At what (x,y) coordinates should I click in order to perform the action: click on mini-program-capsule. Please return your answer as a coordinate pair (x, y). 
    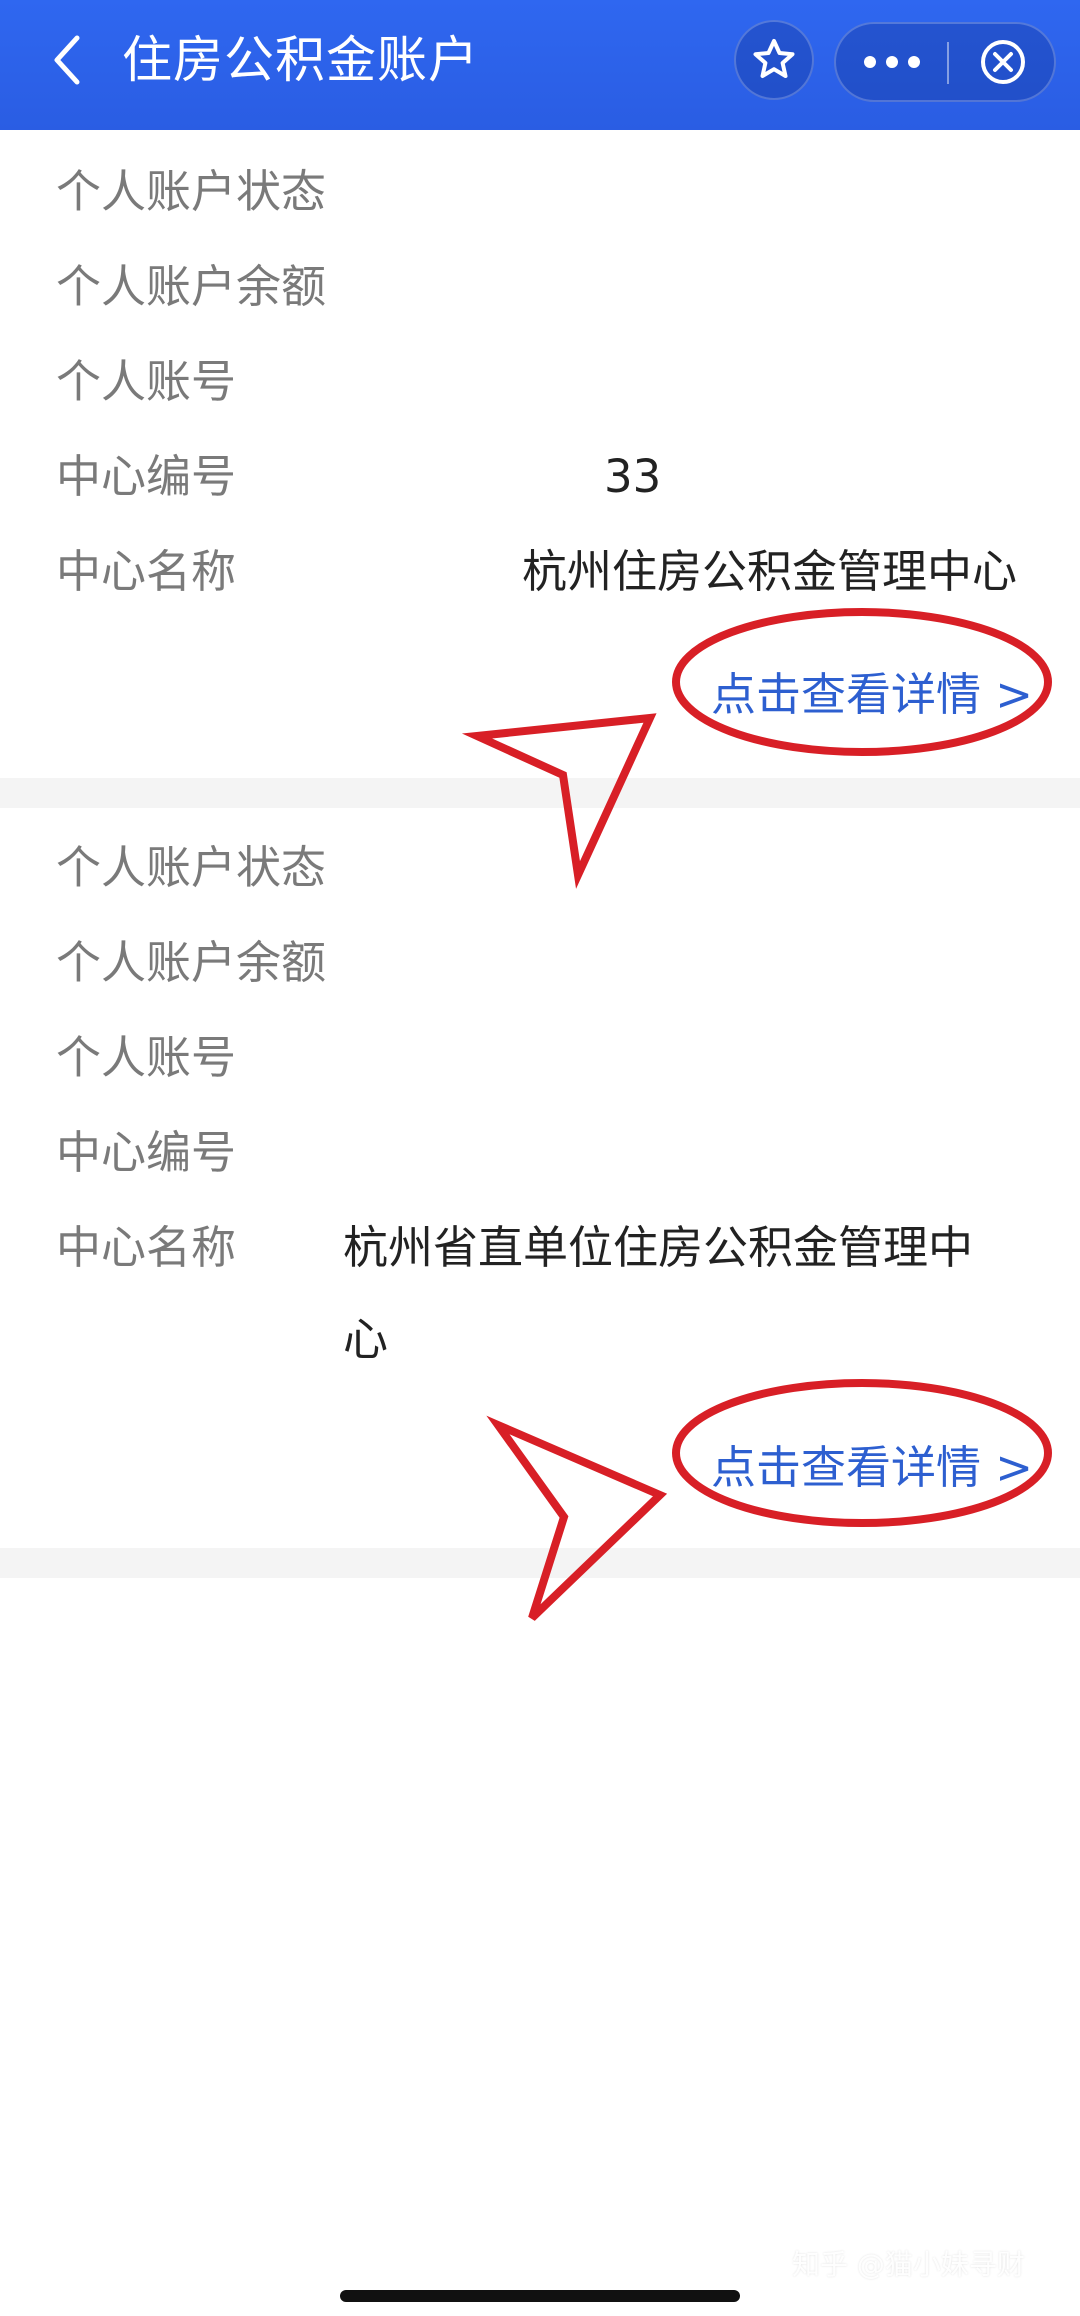
    Looking at the image, I should click on (945, 62).